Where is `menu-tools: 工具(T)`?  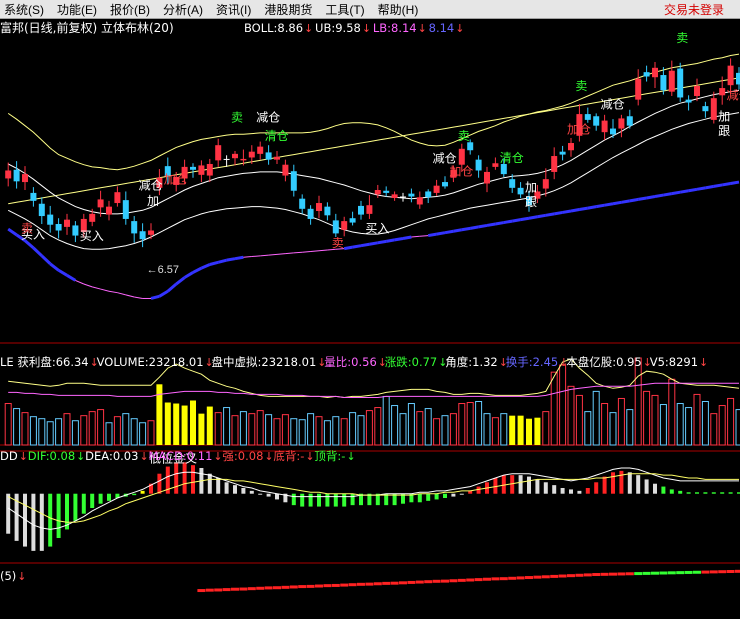 menu-tools: 工具(T) is located at coordinates (347, 9).